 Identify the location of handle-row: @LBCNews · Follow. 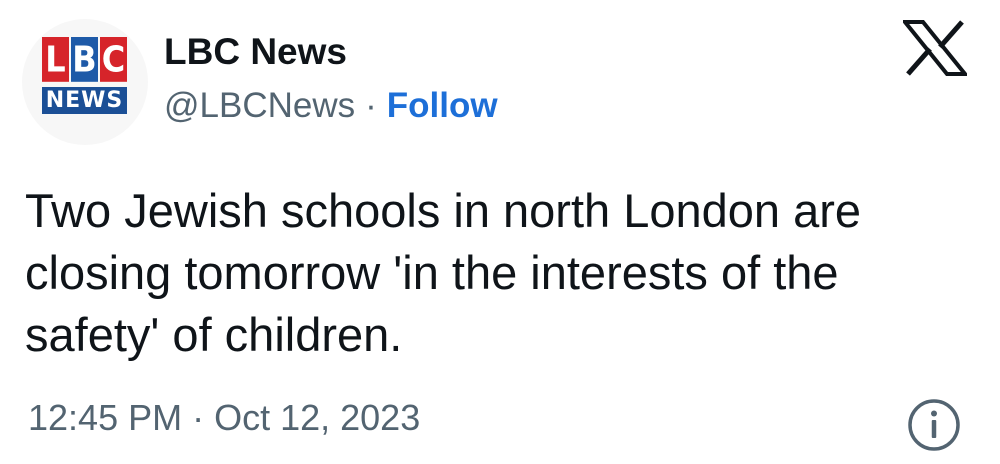
(331, 106).